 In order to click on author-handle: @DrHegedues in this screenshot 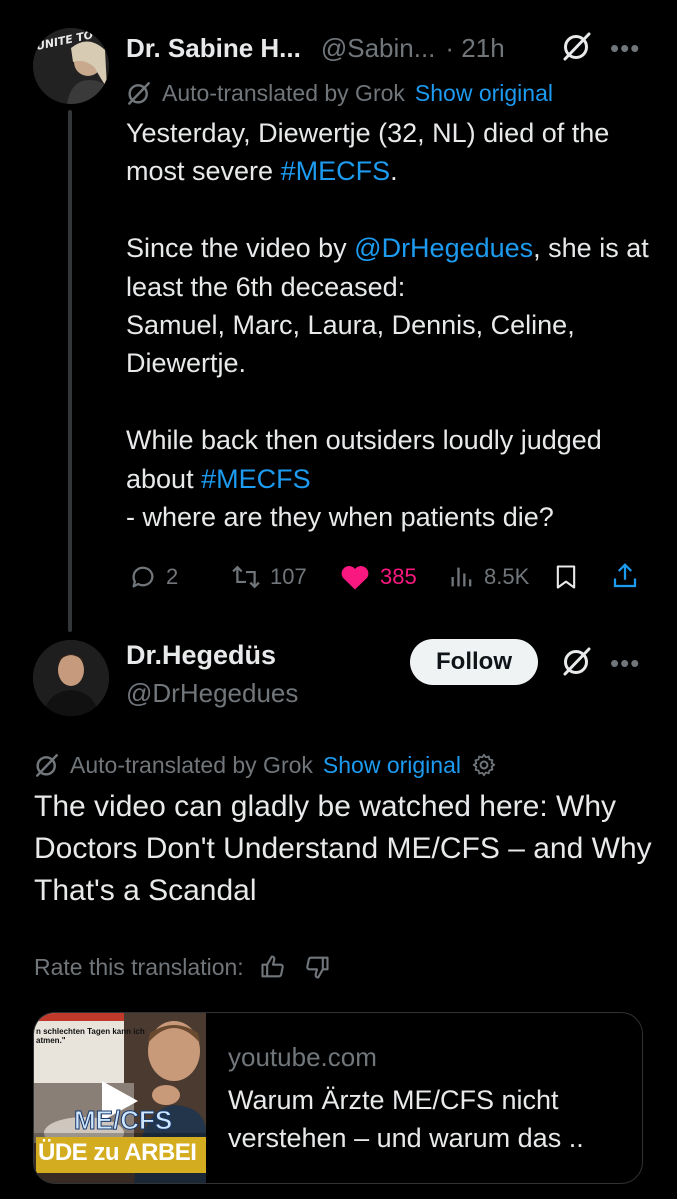, I will do `click(212, 693)`.